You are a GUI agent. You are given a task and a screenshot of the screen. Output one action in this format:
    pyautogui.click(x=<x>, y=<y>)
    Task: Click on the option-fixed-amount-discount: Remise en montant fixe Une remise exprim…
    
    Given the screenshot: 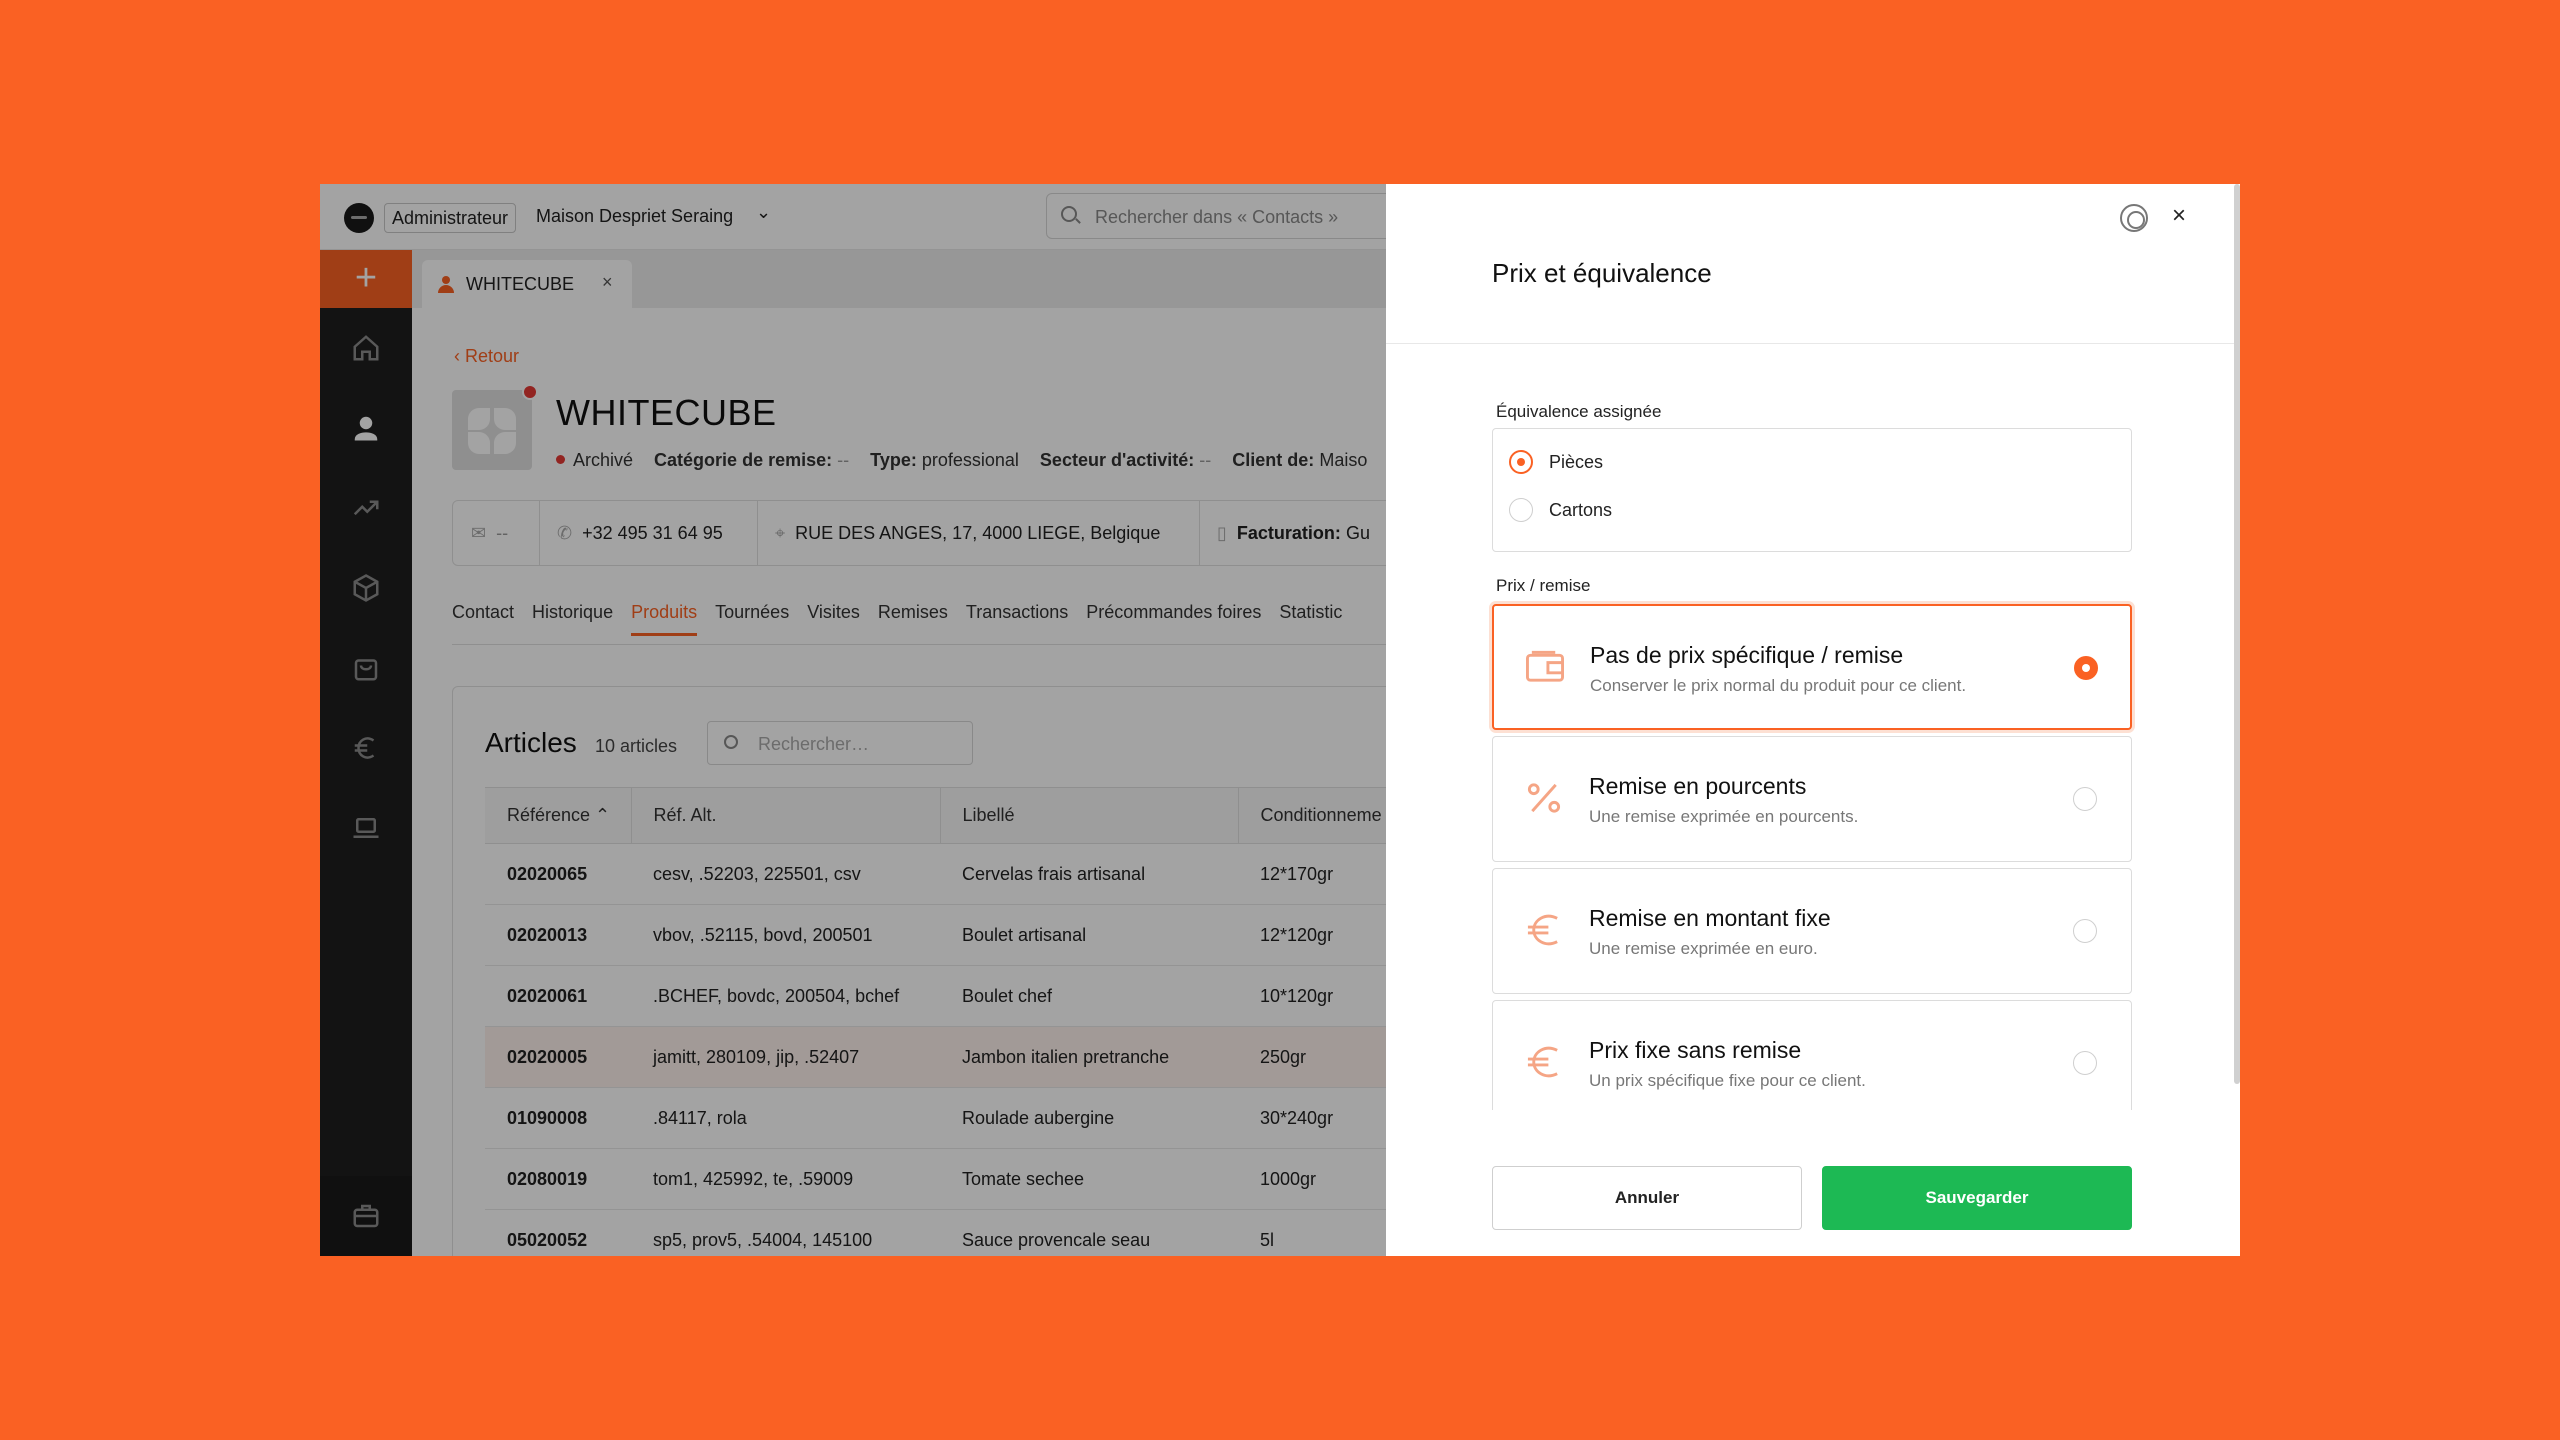 What is the action you would take?
    pyautogui.click(x=1812, y=931)
    